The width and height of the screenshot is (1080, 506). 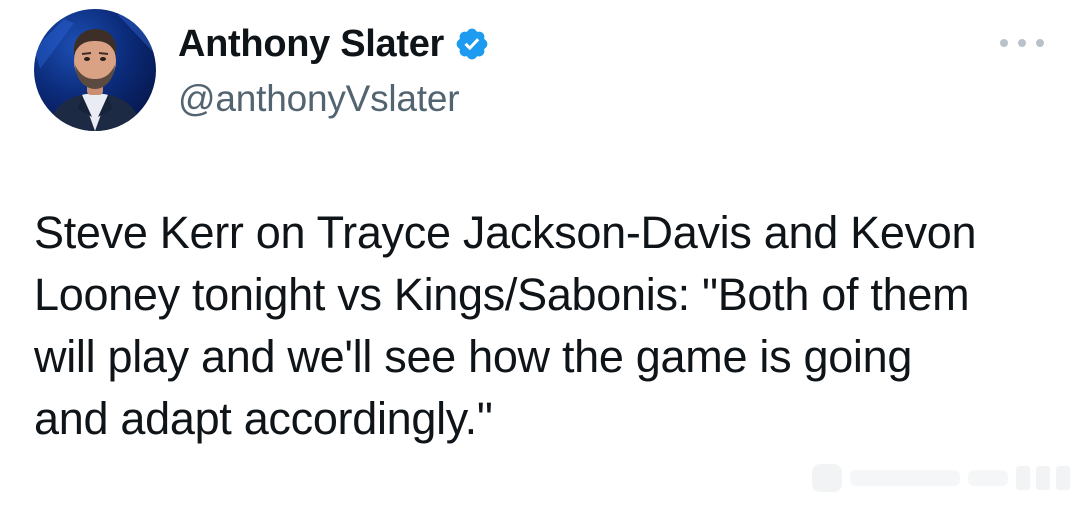 I want to click on author-display-name: Anthony Slater, so click(x=311, y=44).